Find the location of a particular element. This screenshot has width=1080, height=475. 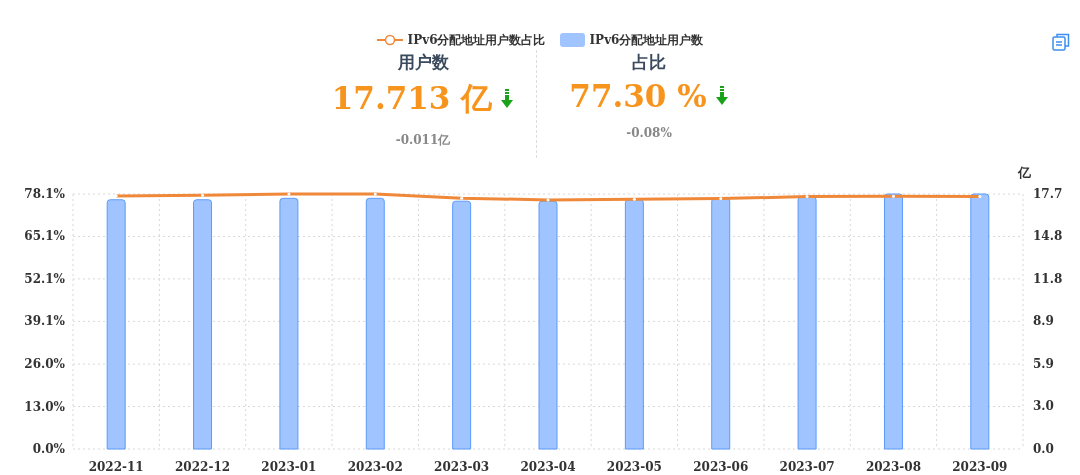

copy-icon is located at coordinates (1061, 42).